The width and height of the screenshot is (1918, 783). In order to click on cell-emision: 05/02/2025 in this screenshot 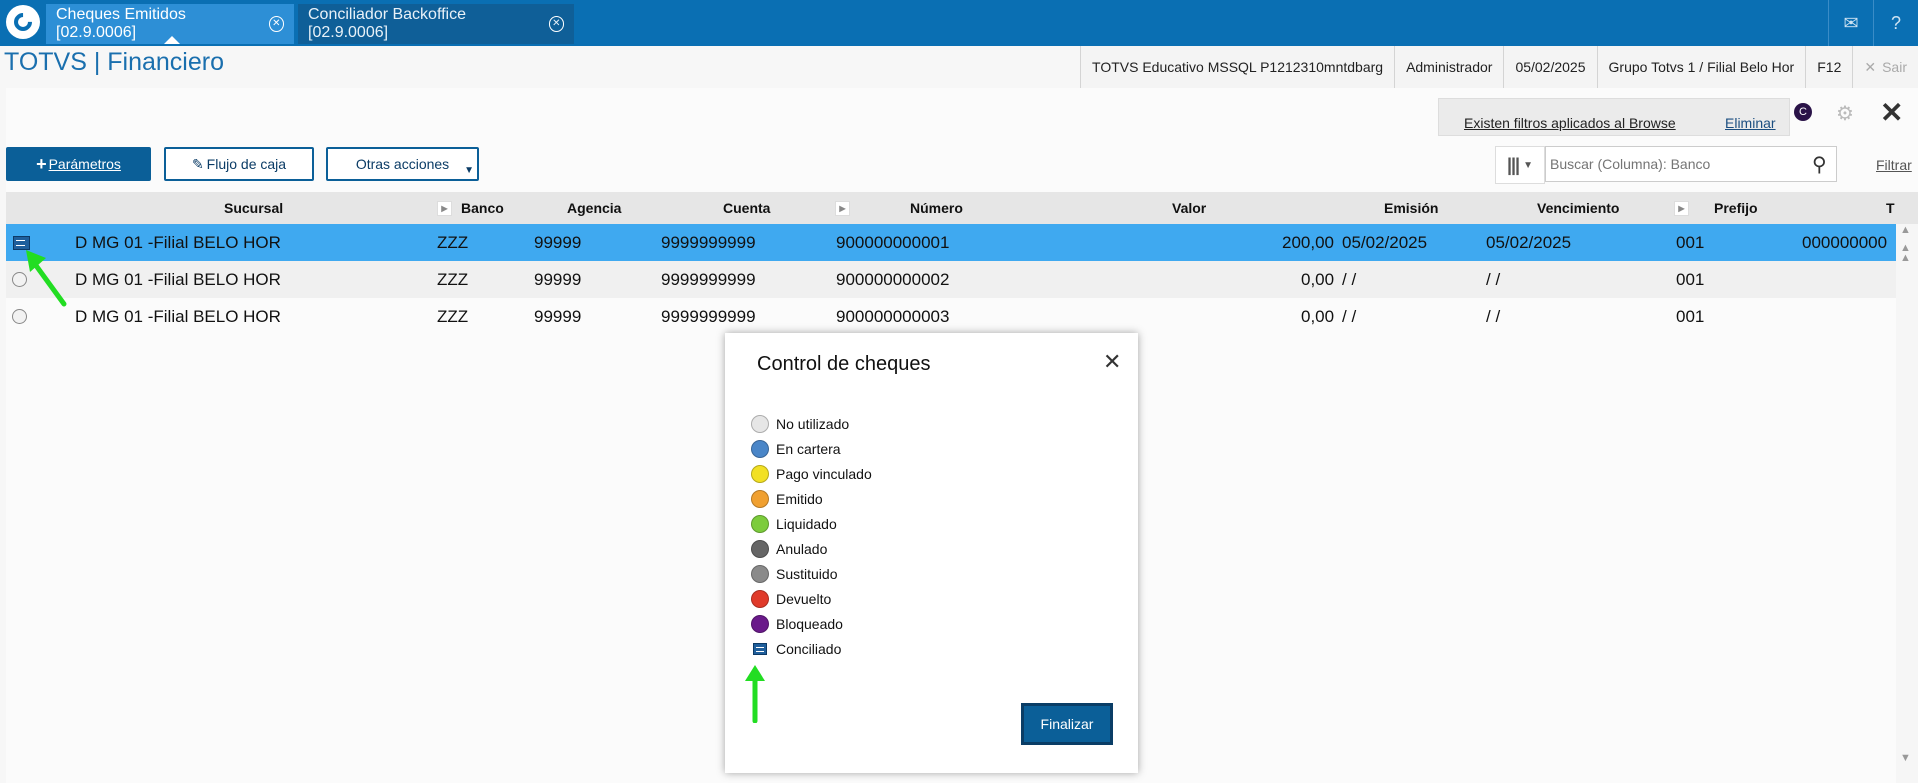, I will do `click(1385, 242)`.